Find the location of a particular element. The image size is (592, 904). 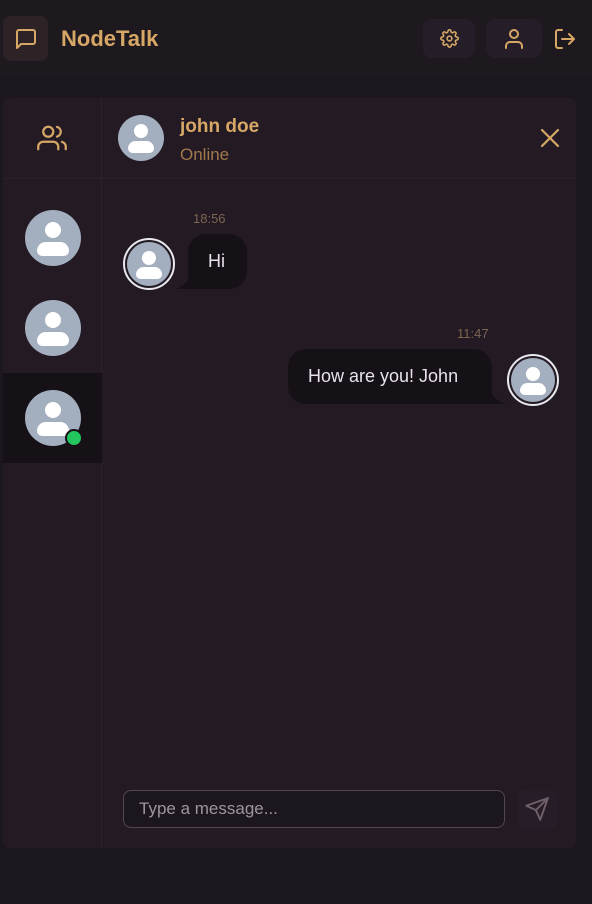

message-text: Hi is located at coordinates (216, 261).